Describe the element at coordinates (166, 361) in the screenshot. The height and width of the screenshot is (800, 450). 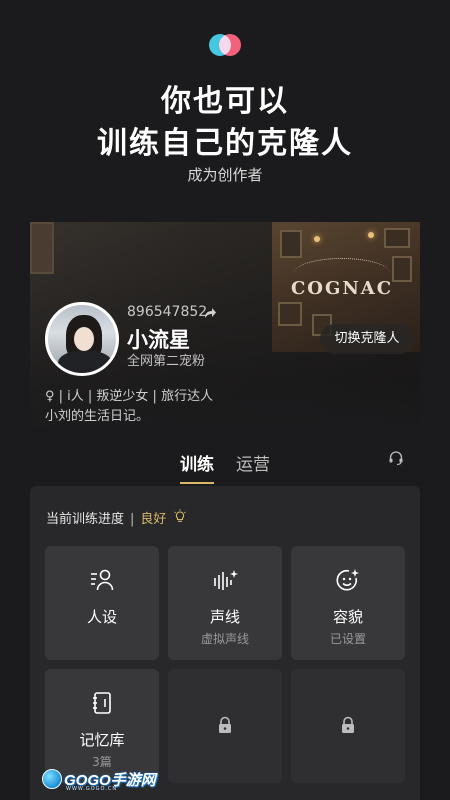
I see `profile-rank: 全网第二宠粉` at that location.